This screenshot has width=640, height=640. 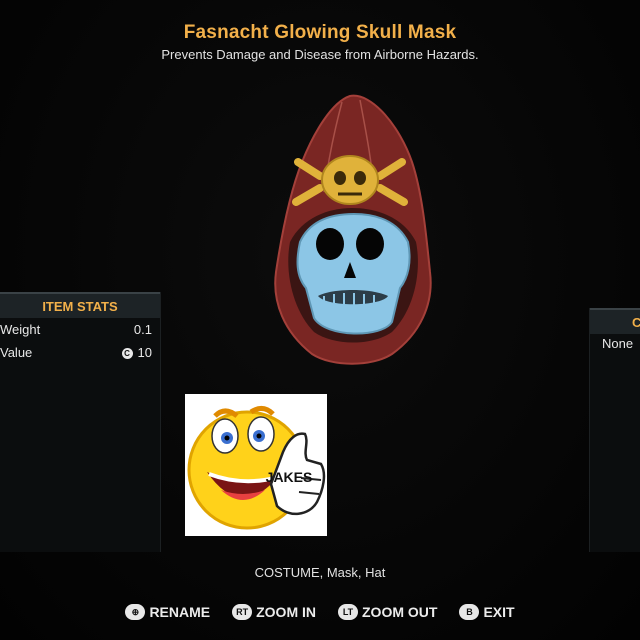 I want to click on item-stats-panel: ITEM STATS Weight 0.1 Value C 10, so click(x=80, y=422).